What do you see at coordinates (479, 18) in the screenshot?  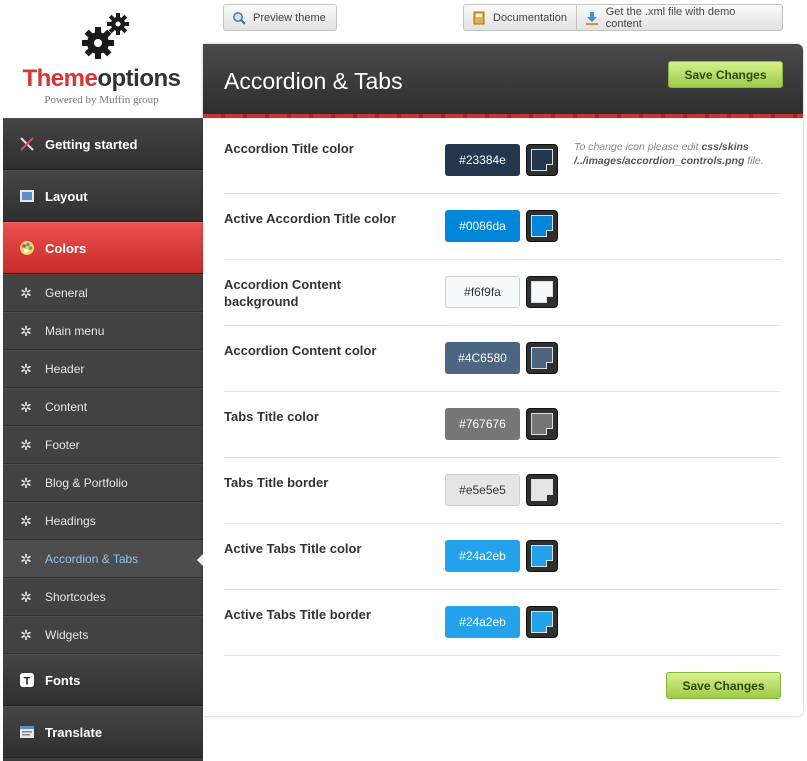 I see `book-icon` at bounding box center [479, 18].